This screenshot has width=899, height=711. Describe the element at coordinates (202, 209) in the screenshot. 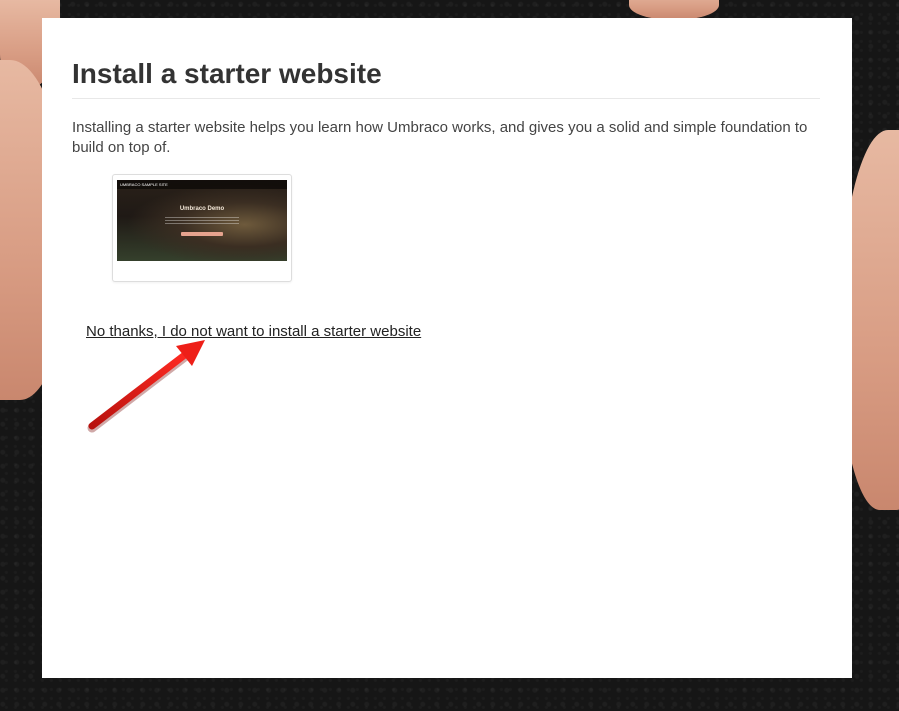

I see `thumbnail-headline: Umbraco Demo` at that location.